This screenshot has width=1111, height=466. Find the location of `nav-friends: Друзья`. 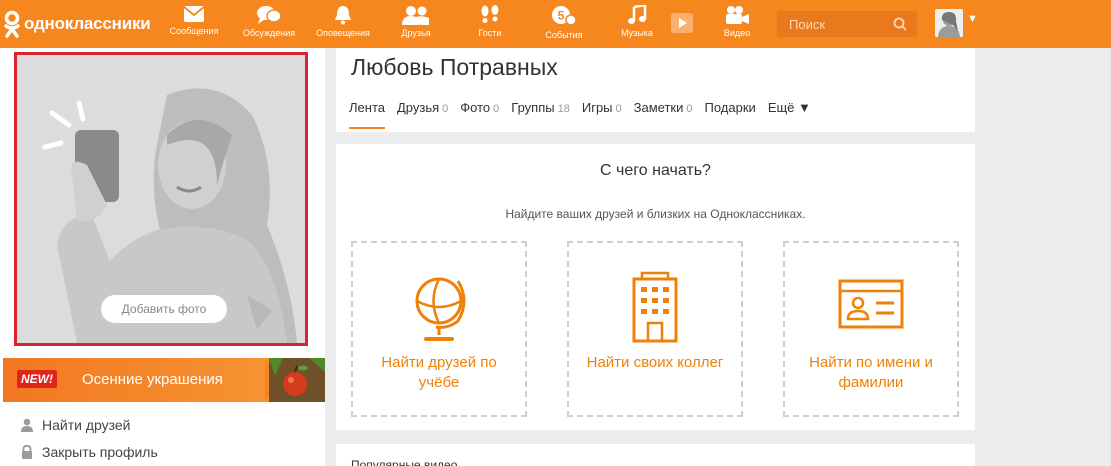

nav-friends: Друзья is located at coordinates (416, 21).